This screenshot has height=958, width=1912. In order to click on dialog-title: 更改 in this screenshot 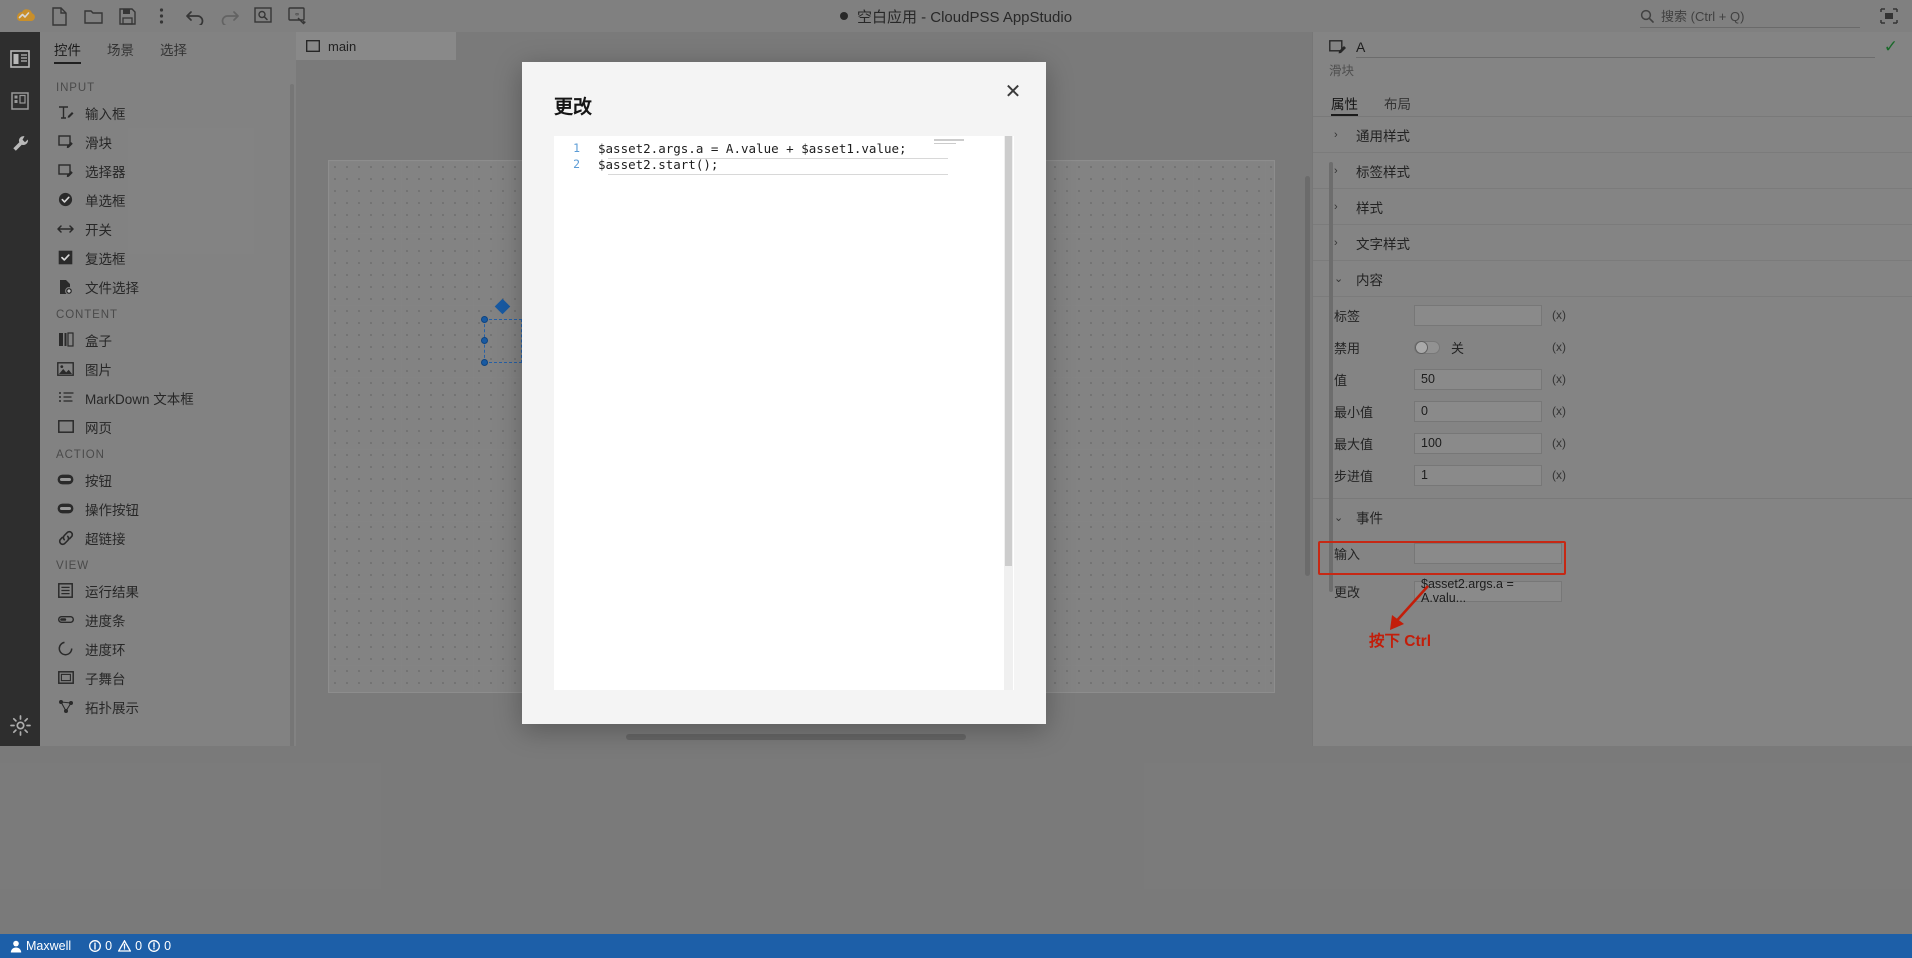, I will do `click(573, 107)`.